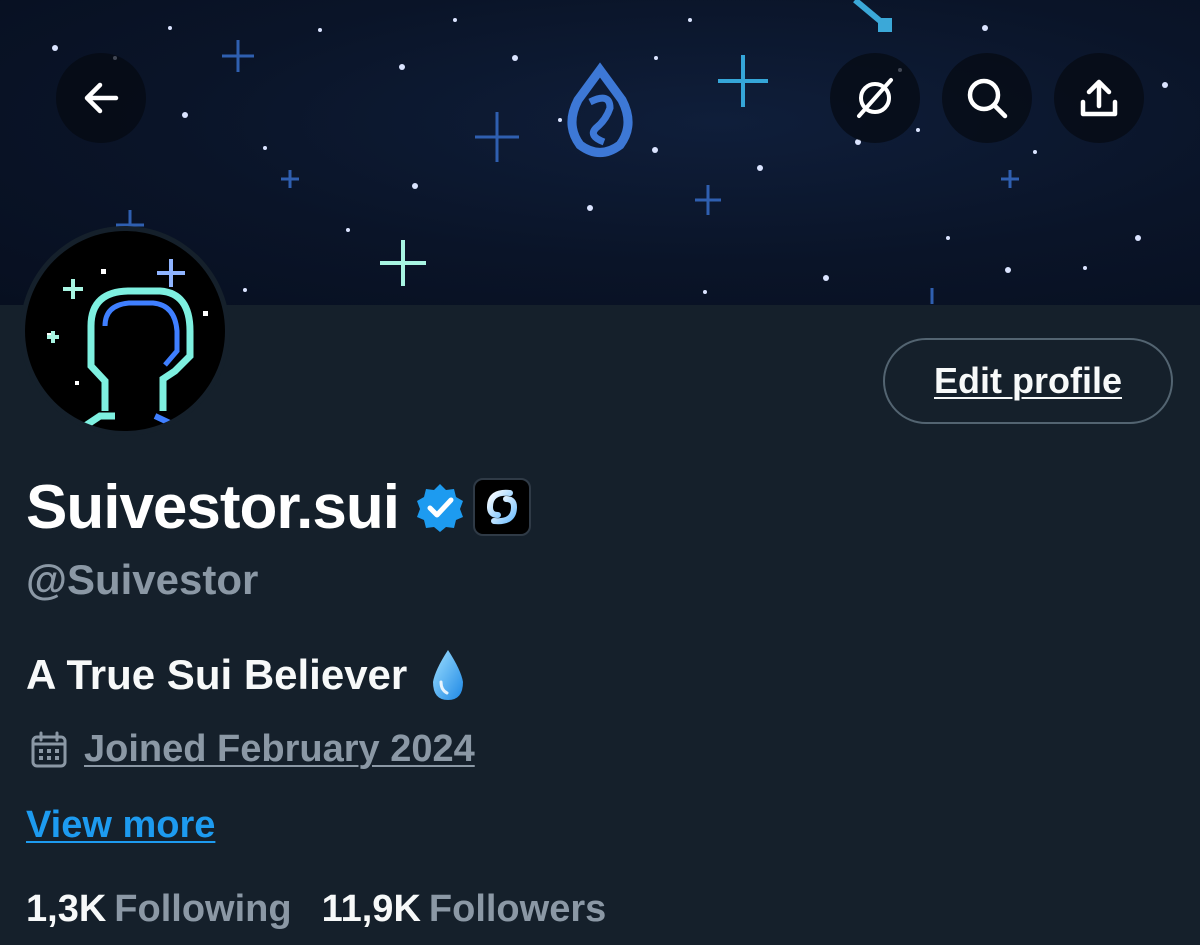 This screenshot has width=1200, height=945. I want to click on avatar, so click(125, 331).